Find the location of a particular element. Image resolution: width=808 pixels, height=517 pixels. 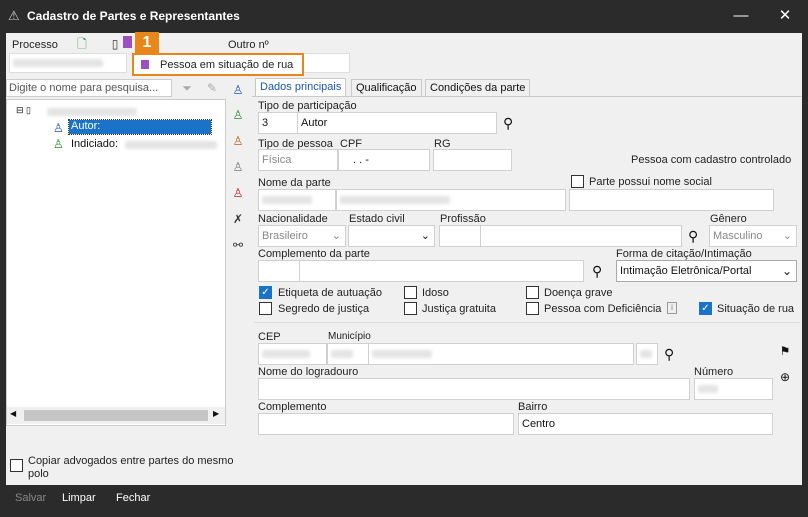

complemento-parte-code is located at coordinates (279, 271).